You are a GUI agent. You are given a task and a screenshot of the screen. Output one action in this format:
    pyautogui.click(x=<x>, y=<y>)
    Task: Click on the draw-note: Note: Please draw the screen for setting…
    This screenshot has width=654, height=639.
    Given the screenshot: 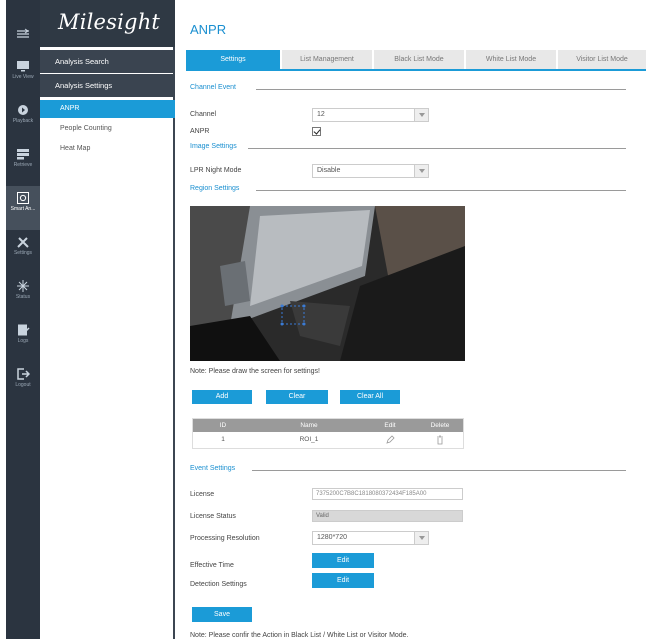 What is the action you would take?
    pyautogui.click(x=255, y=371)
    